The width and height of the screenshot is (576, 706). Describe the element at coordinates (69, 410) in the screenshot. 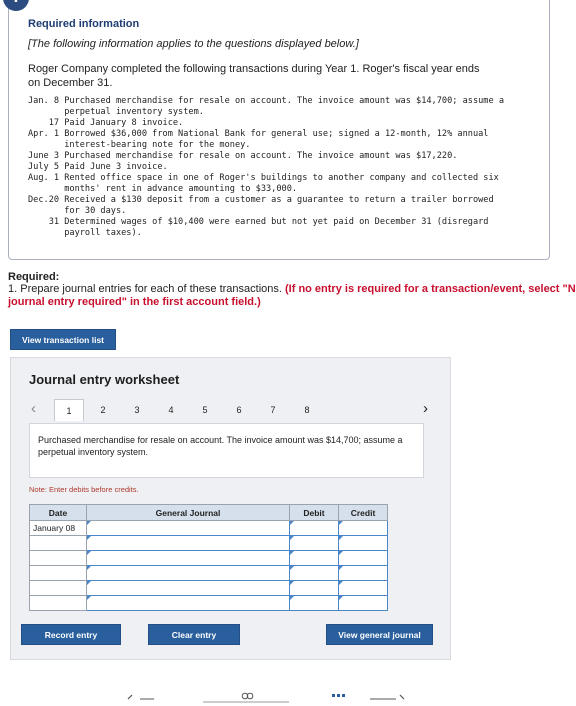

I see `tab-1: 1` at that location.